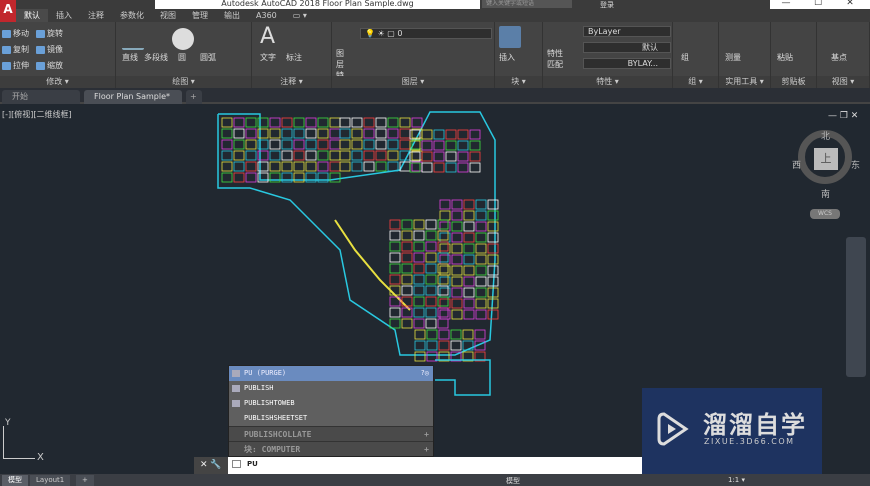 The image size is (870, 486). Describe the element at coordinates (49, 65) in the screenshot. I see `scale-tool: 缩放` at that location.